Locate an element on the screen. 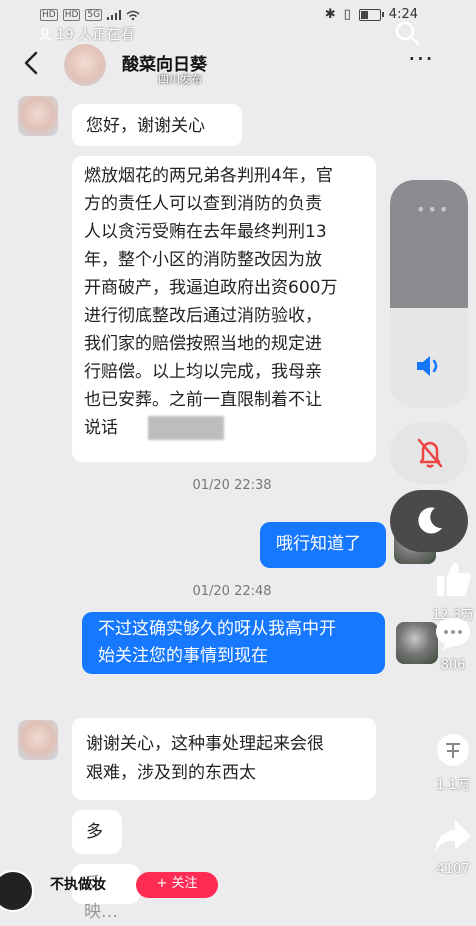 This screenshot has height=926, width=476. message-bubble-received: 谢谢关心，这种事处理起来会很 艰难，涉及到的东西太 is located at coordinates (224, 759).